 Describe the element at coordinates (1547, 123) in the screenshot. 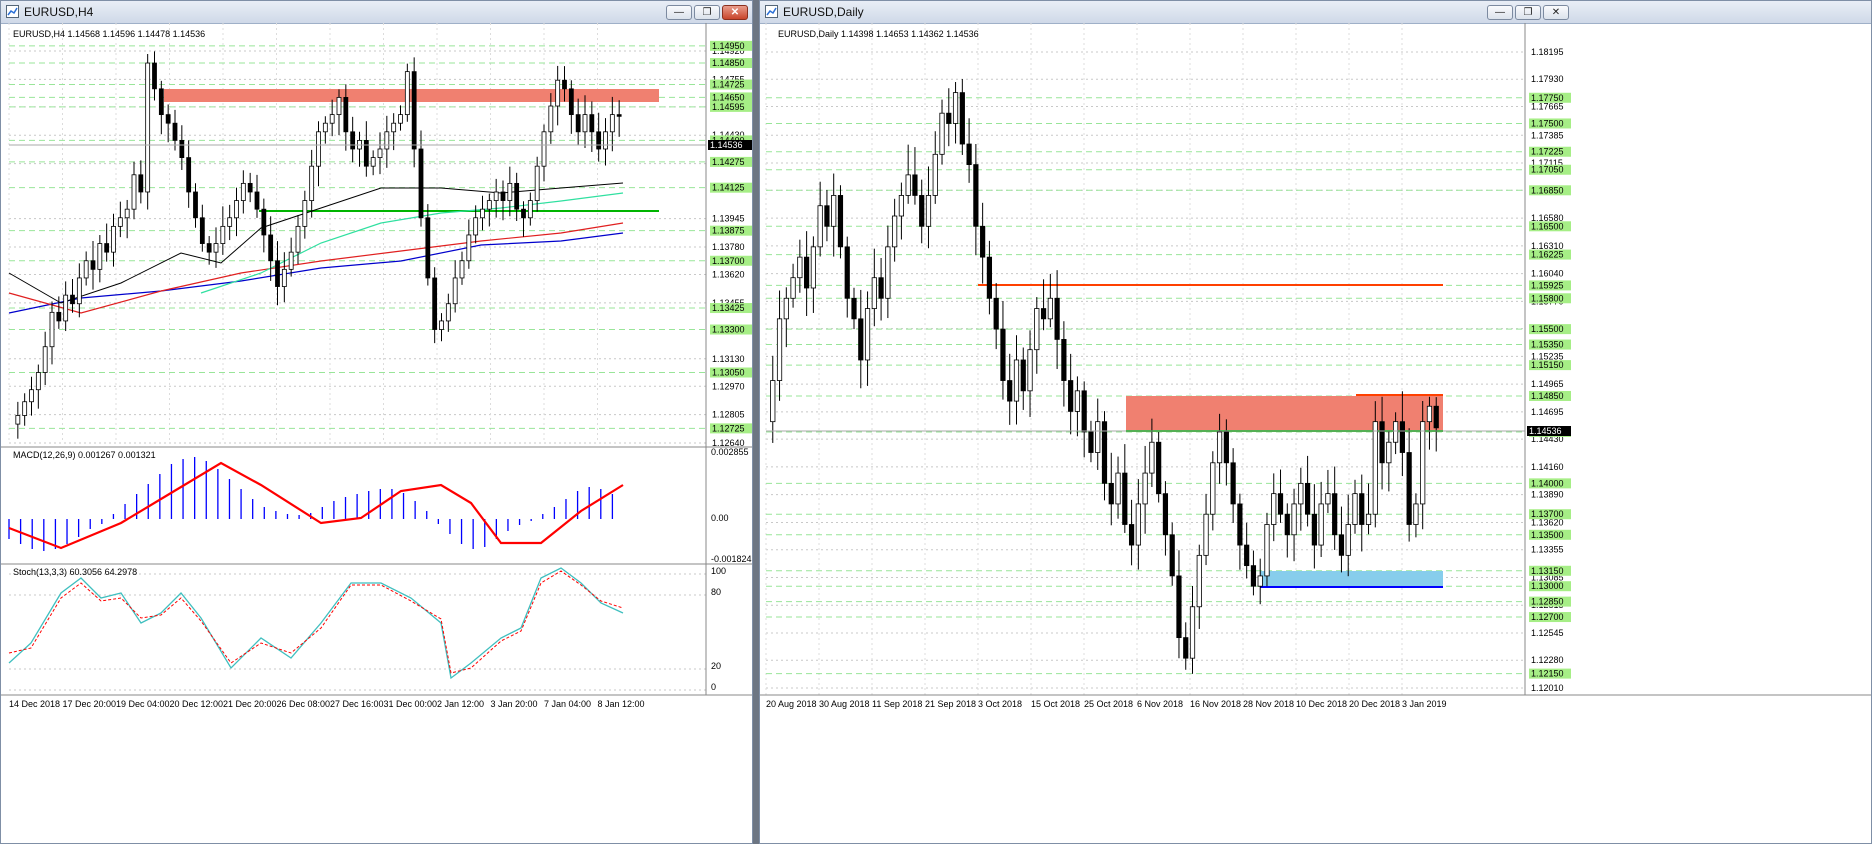

I see `level-label: 1.17500` at that location.